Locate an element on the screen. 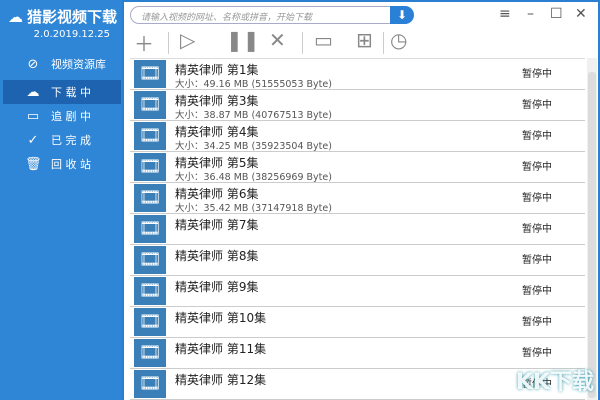 The width and height of the screenshot is (600, 400). download-title: 精英律师 第9集 is located at coordinates (217, 287).